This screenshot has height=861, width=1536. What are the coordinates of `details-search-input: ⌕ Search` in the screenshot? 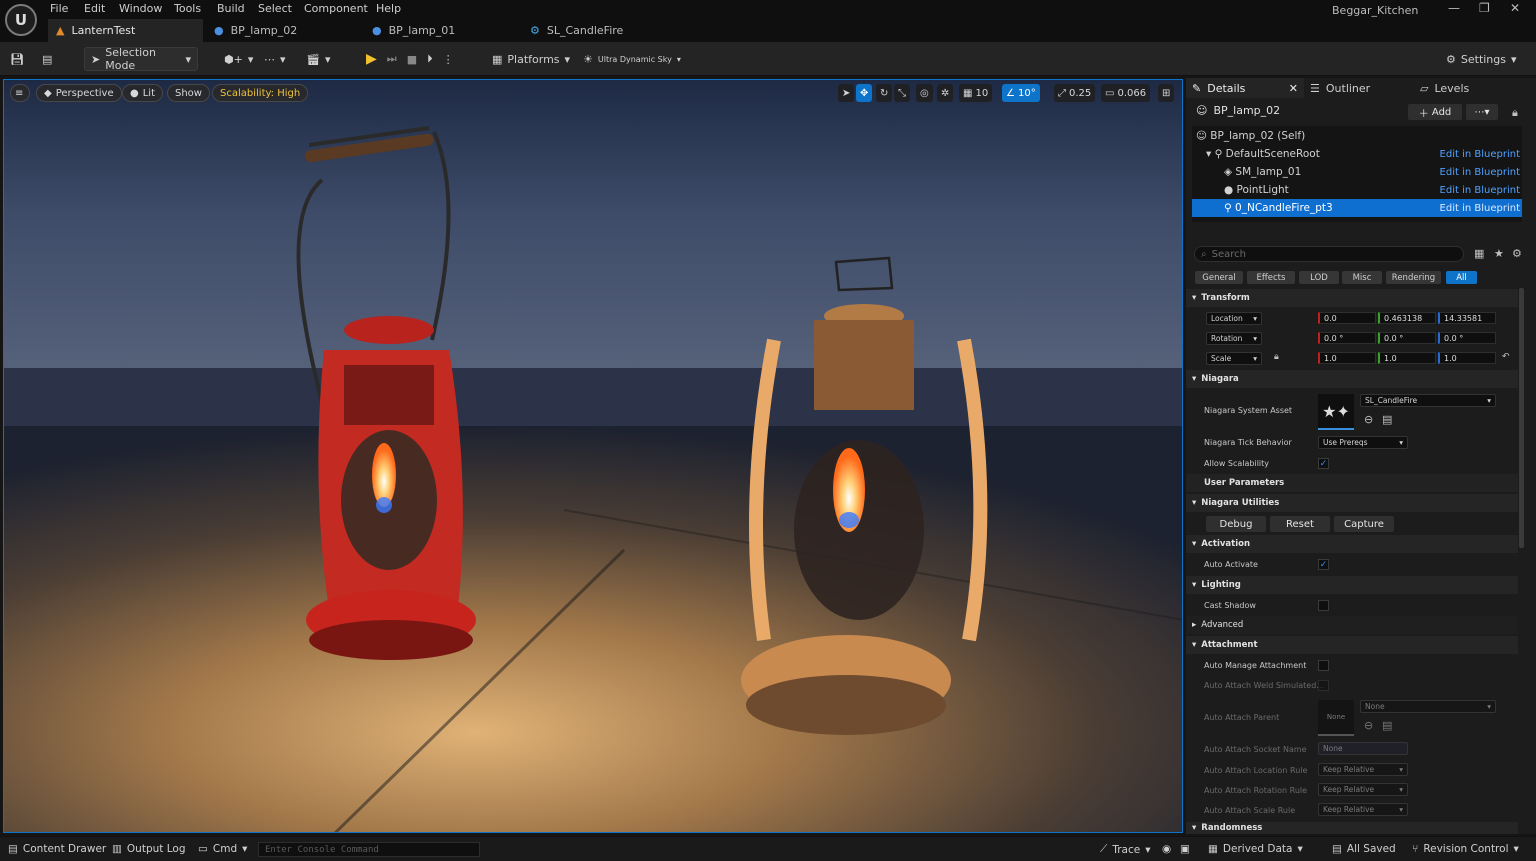 It's located at (1329, 254).